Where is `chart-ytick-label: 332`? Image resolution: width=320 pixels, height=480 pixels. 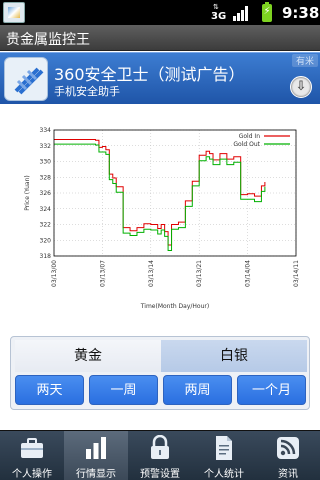 chart-ytick-label: 332 is located at coordinates (46, 146).